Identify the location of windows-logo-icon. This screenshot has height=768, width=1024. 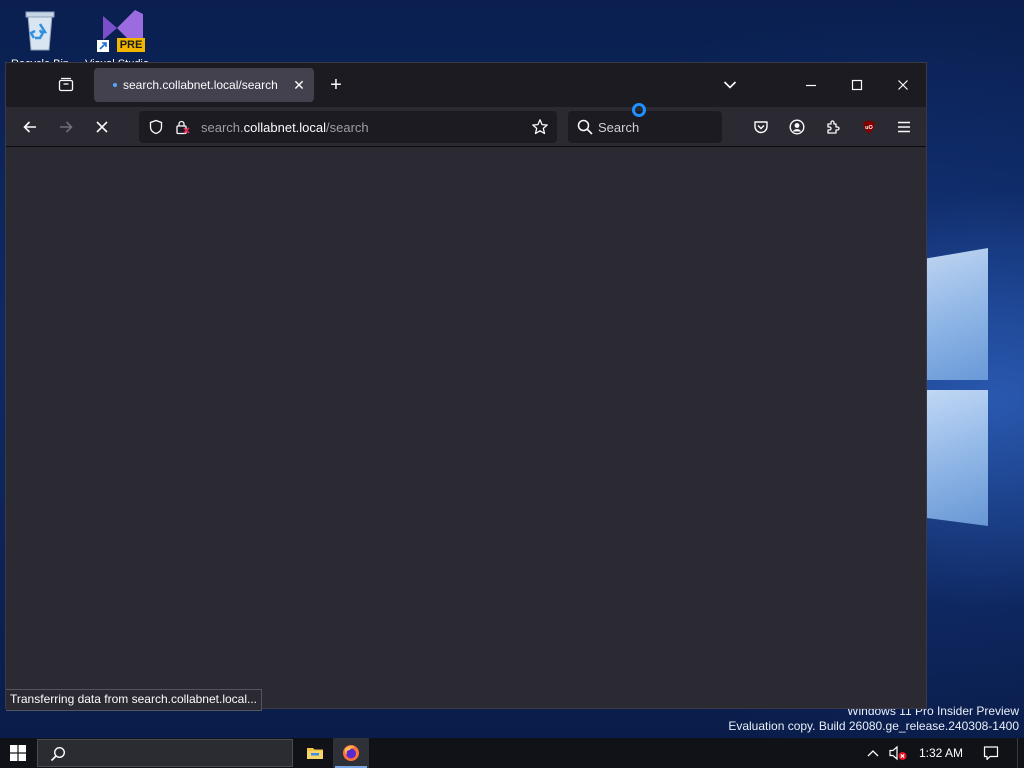
(18, 753).